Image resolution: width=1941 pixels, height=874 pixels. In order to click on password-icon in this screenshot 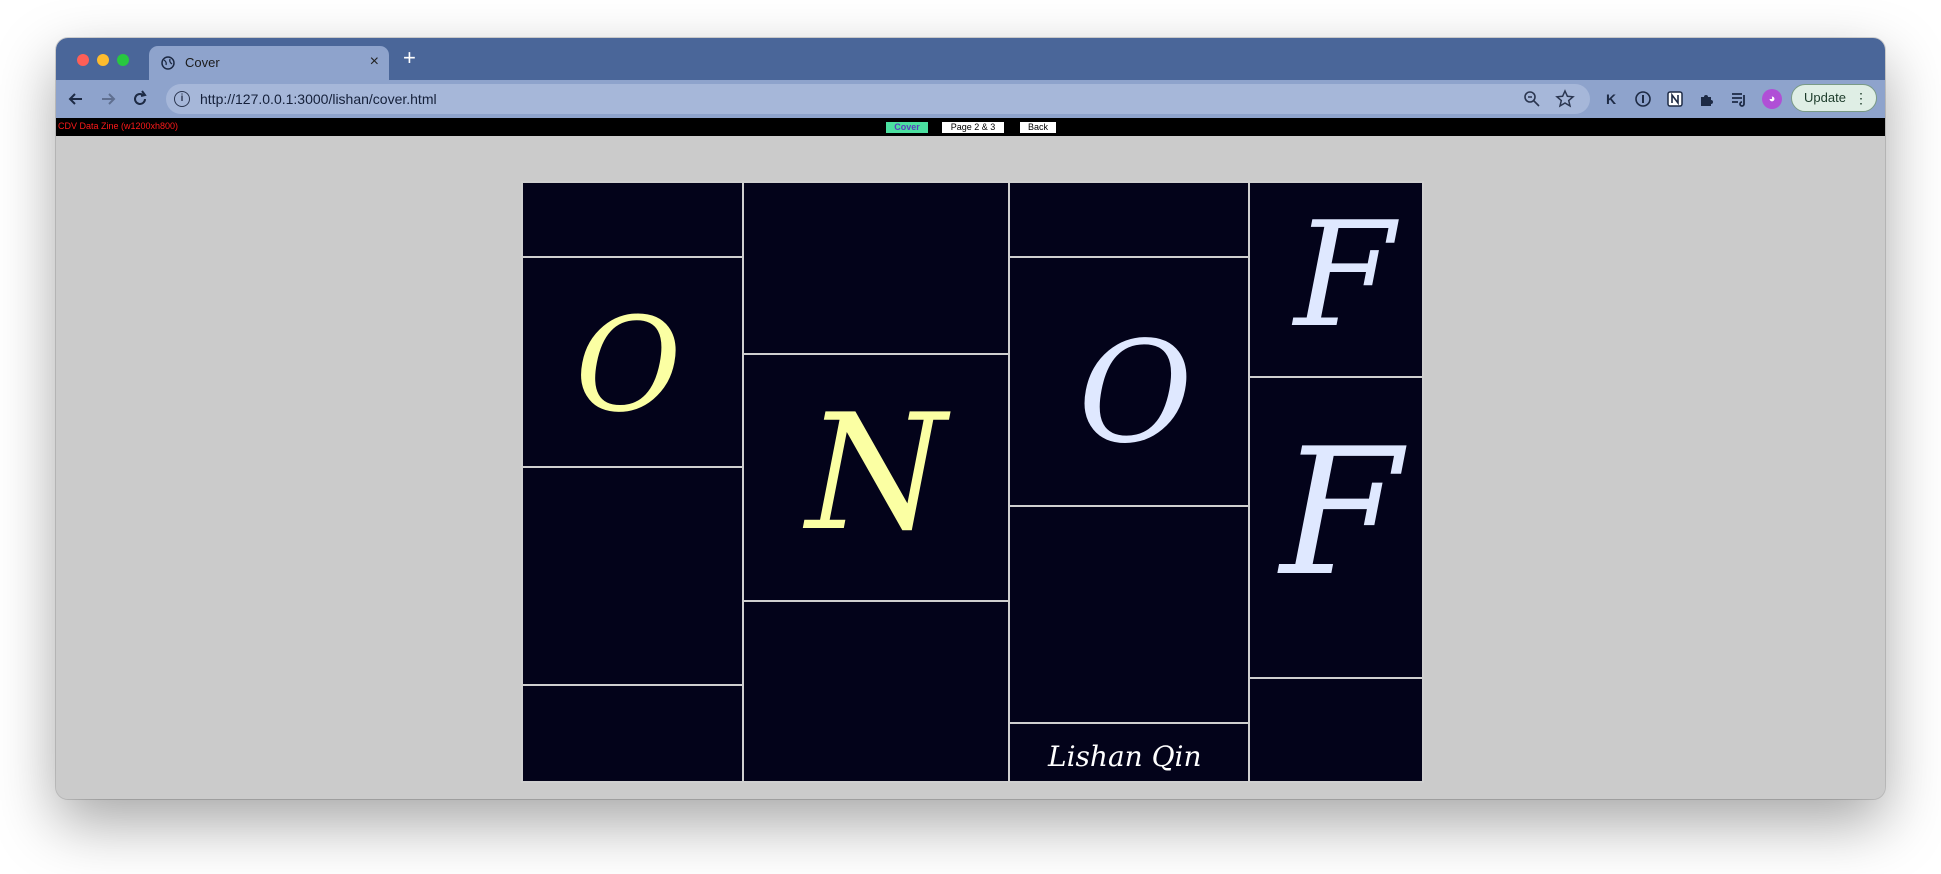, I will do `click(1643, 99)`.